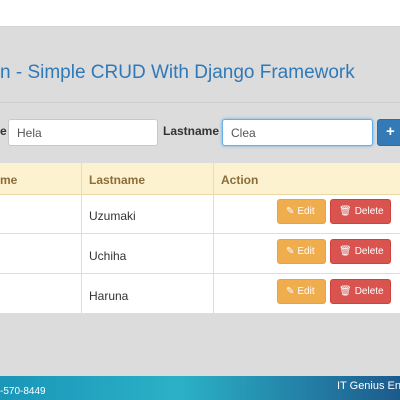 The width and height of the screenshot is (400, 400). I want to click on column-header-lastname: Lastname, so click(117, 180).